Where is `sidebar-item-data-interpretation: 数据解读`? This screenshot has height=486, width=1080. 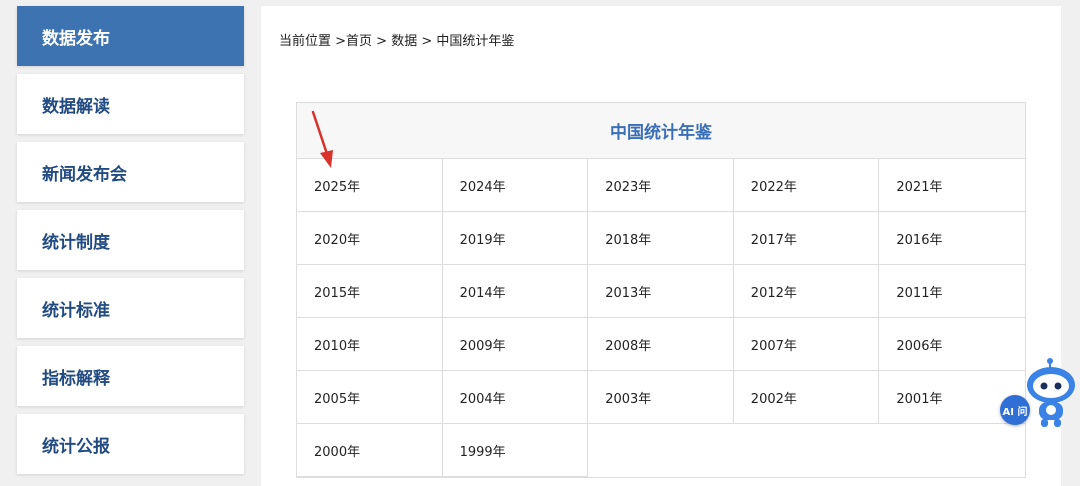 sidebar-item-data-interpretation: 数据解读 is located at coordinates (130, 104).